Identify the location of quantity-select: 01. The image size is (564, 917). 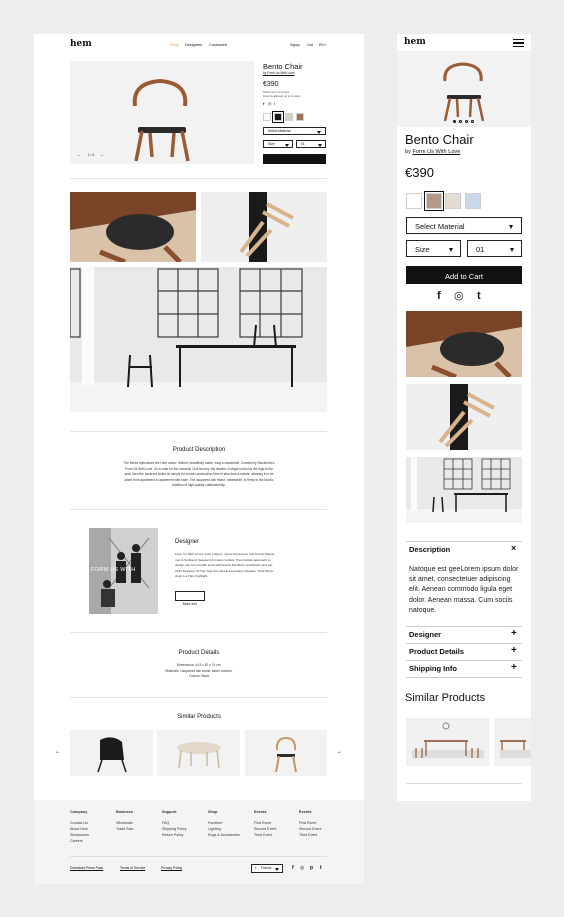
(311, 144).